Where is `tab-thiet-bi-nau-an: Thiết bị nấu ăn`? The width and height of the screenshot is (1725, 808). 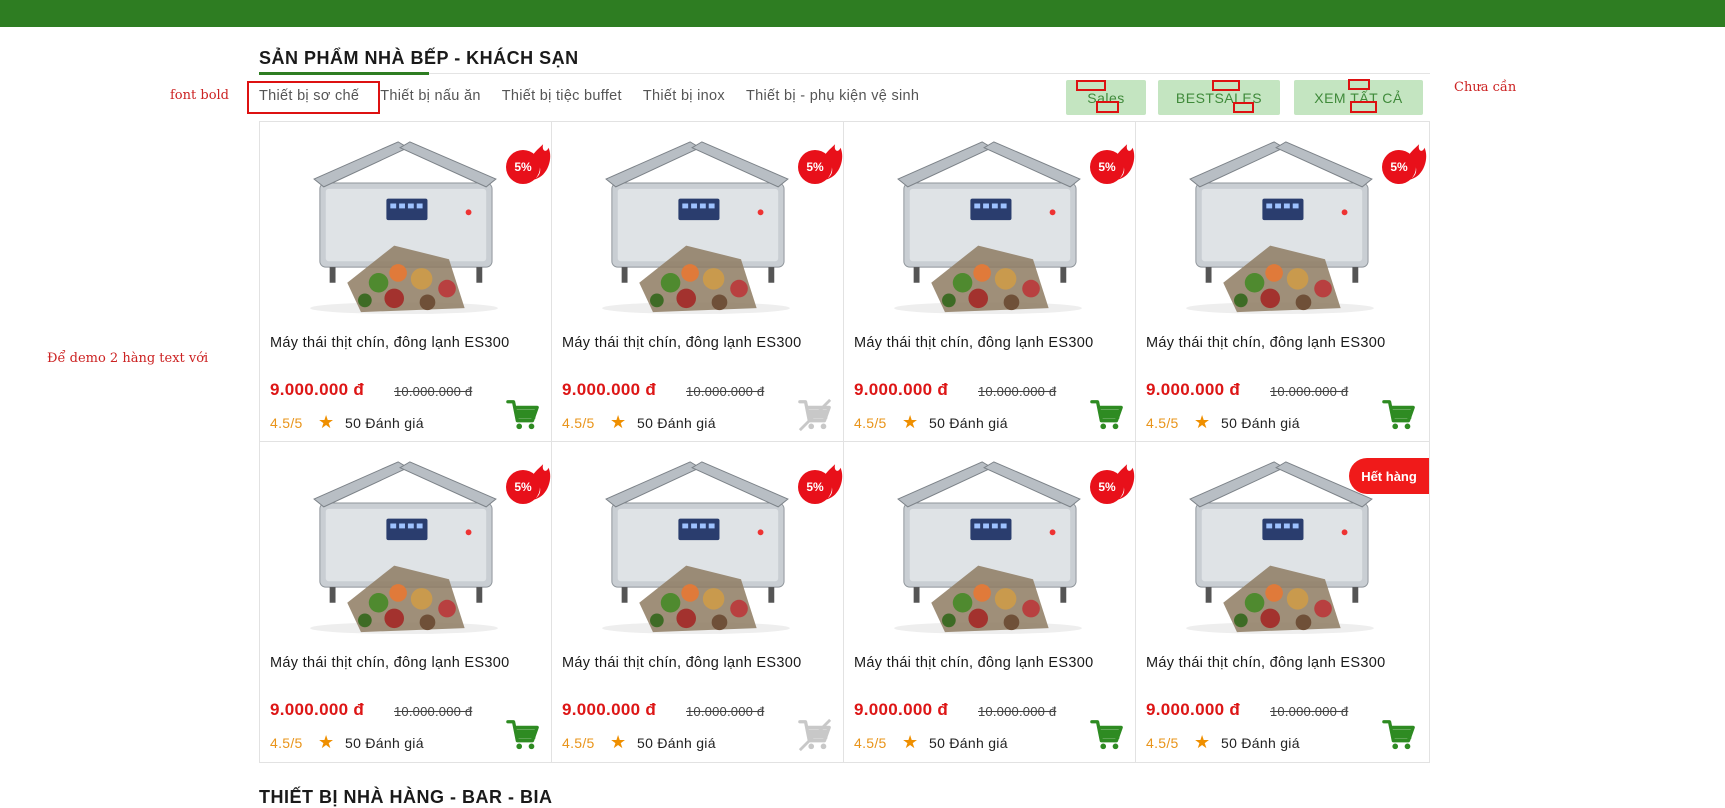 tab-thiet-bi-nau-an: Thiết bị nấu ăn is located at coordinates (430, 96).